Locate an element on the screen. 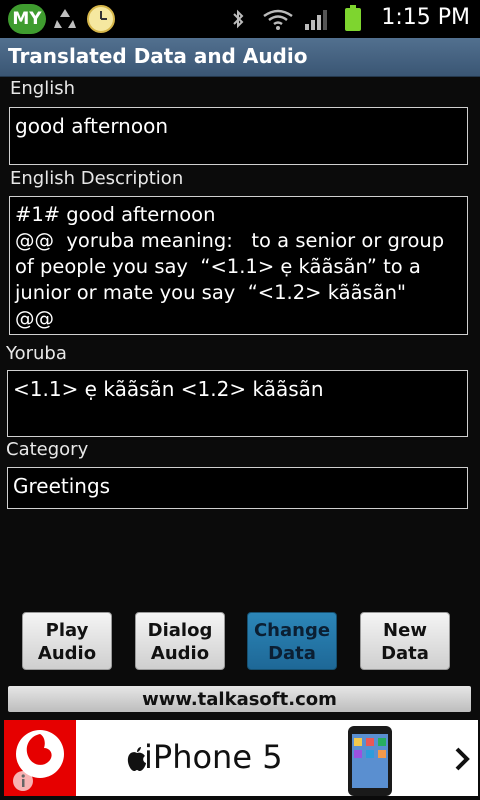  english-description-label: English Description is located at coordinates (97, 178).